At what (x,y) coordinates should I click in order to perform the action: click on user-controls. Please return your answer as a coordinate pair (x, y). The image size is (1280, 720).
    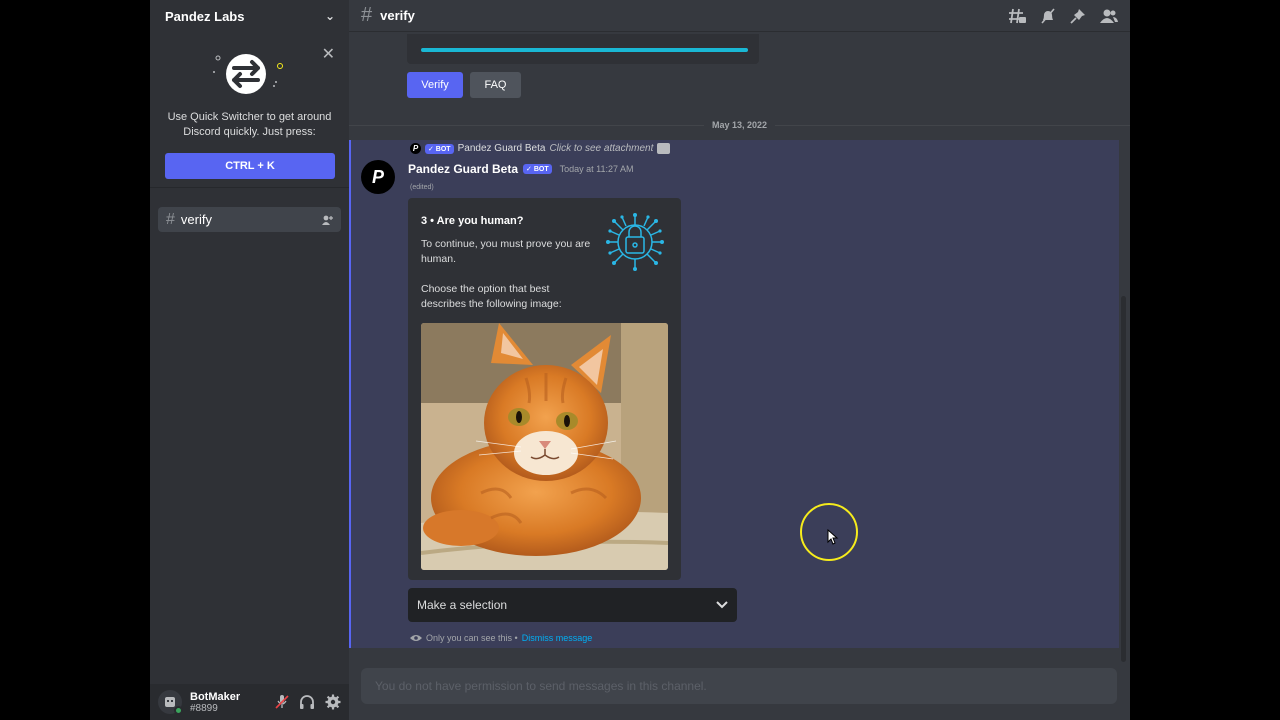
    Looking at the image, I should click on (308, 702).